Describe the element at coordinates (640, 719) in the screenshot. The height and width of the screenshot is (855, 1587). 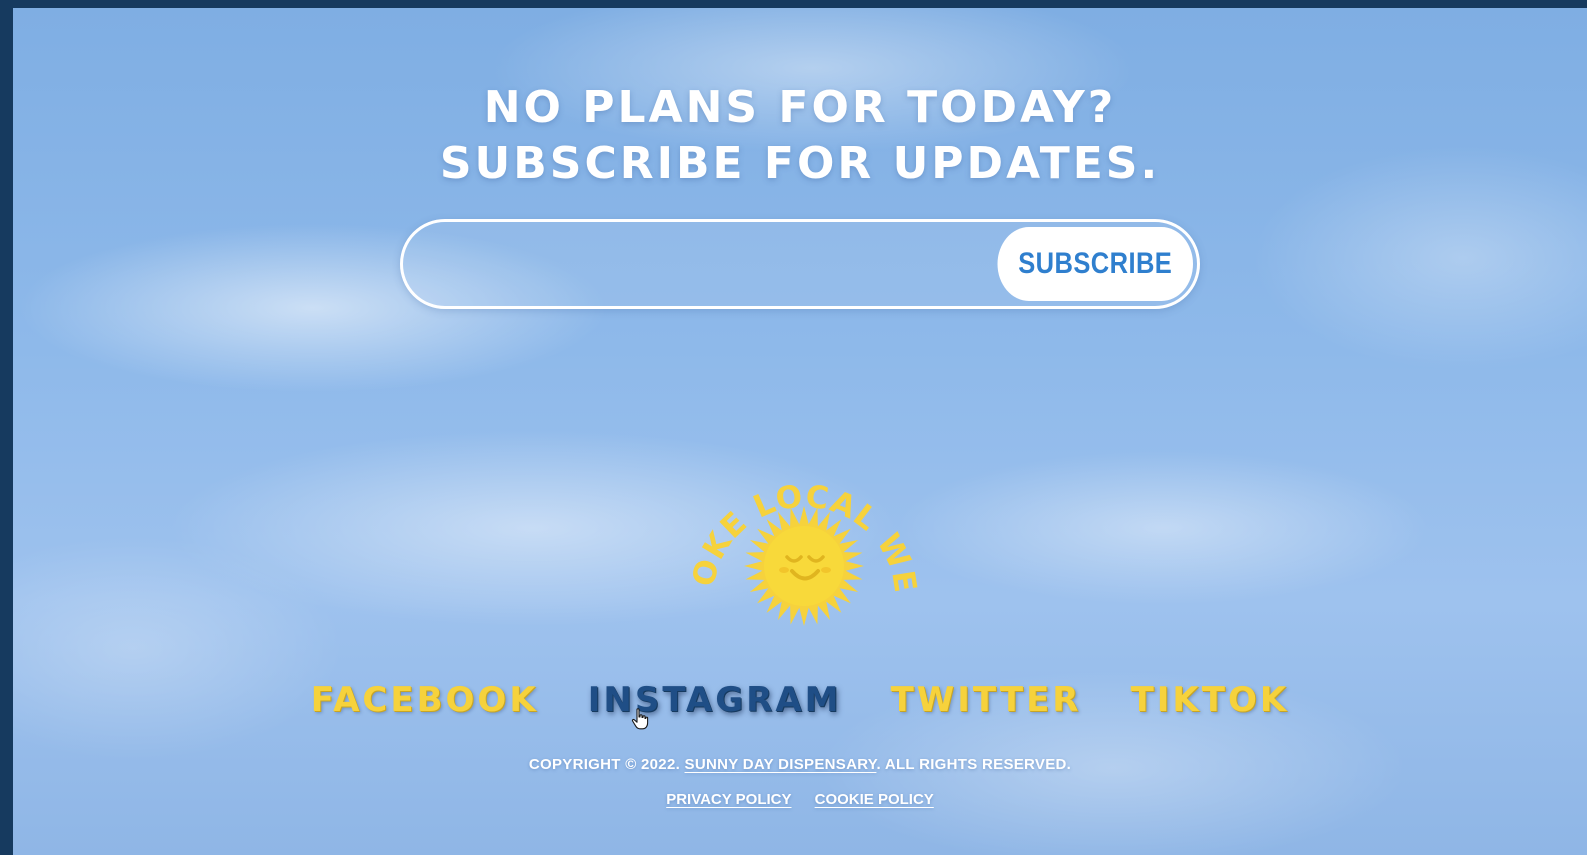
I see `hand-pointer-icon` at that location.